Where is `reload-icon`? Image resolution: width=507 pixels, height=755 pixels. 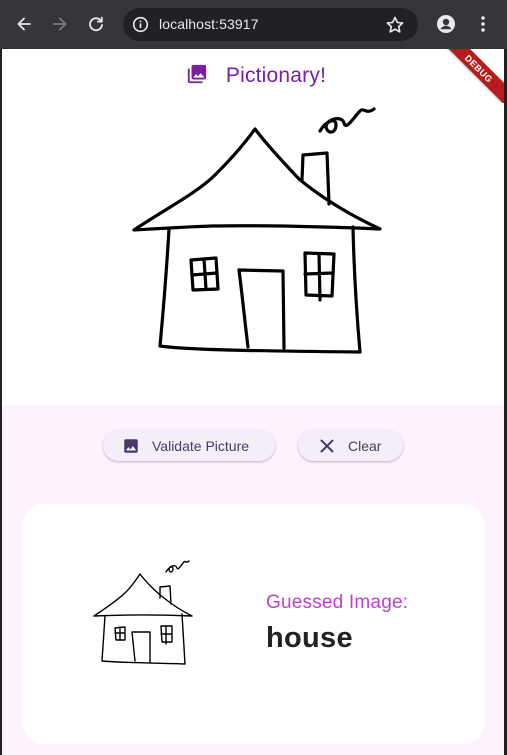
reload-icon is located at coordinates (96, 24).